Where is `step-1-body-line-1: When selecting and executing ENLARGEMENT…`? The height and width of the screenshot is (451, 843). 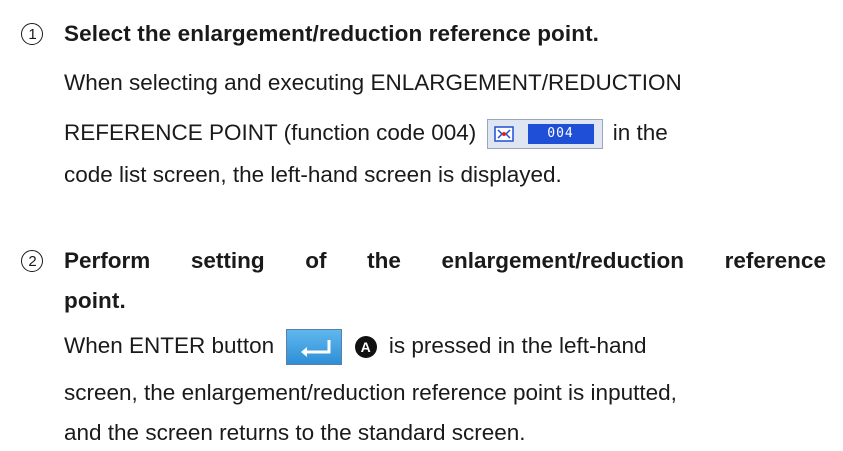 step-1-body-line-1: When selecting and executing ENLARGEMENT… is located at coordinates (373, 82).